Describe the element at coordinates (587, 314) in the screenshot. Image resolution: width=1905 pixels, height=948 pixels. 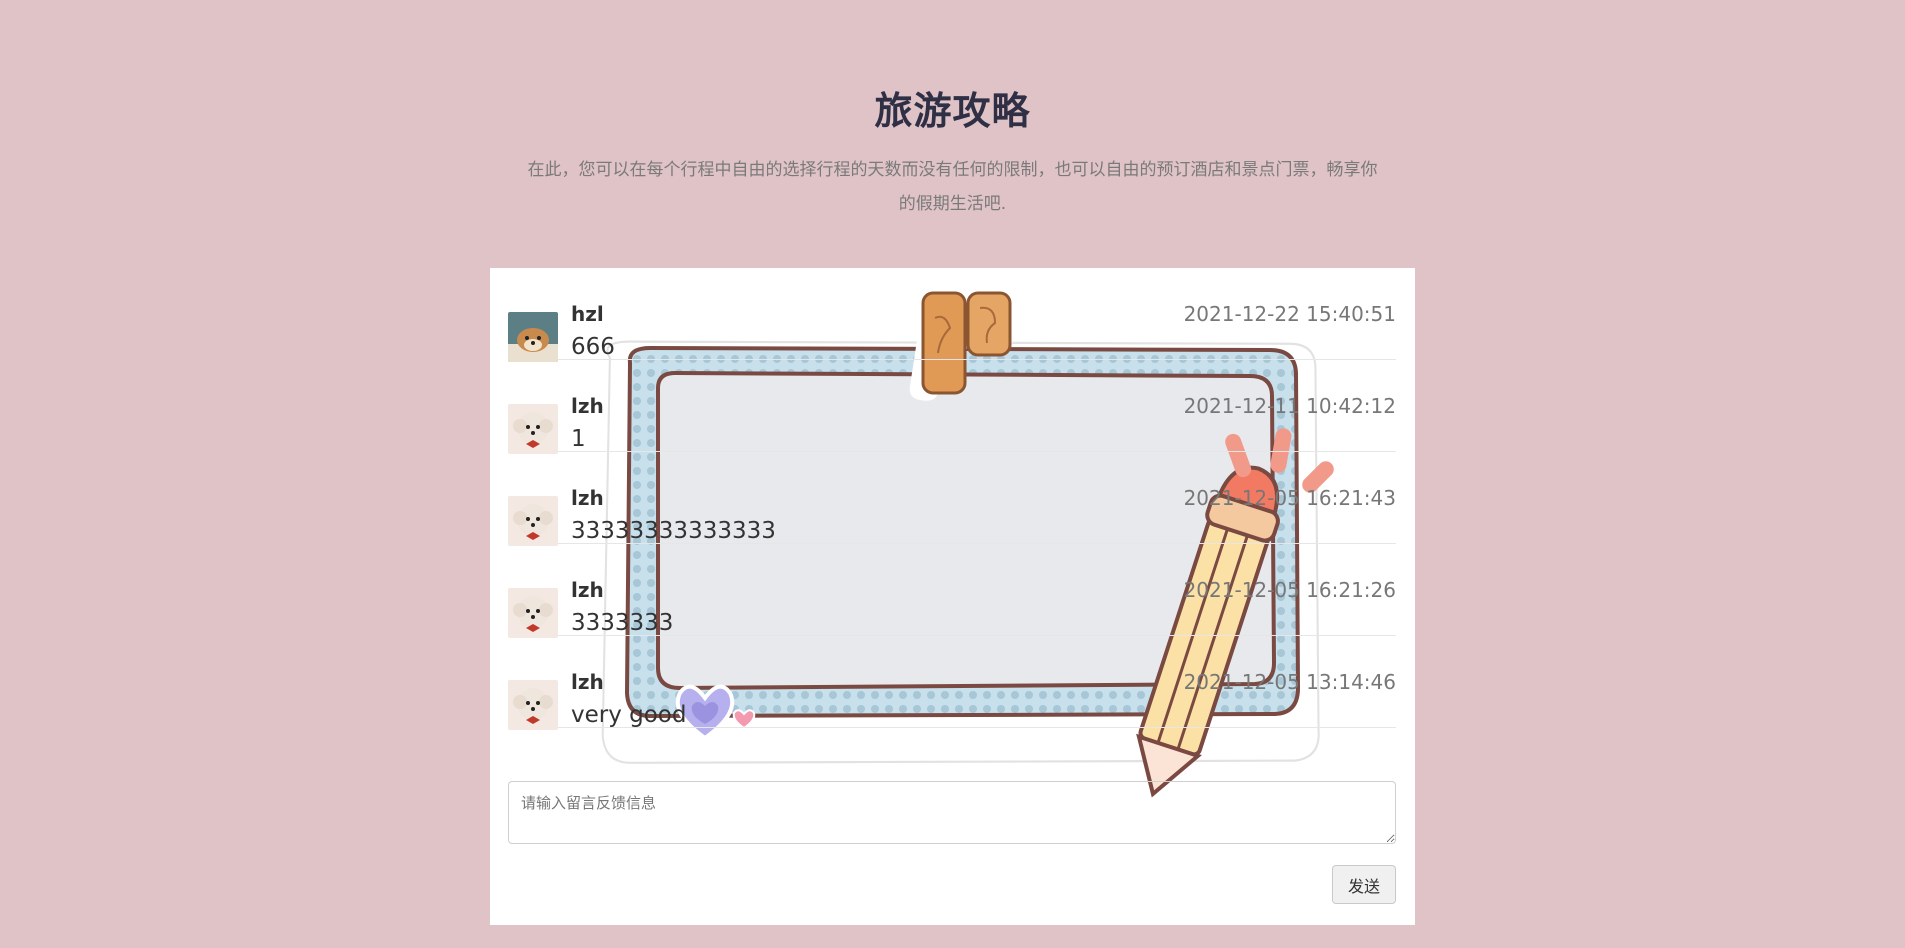
I see `message-username: hzl` at that location.